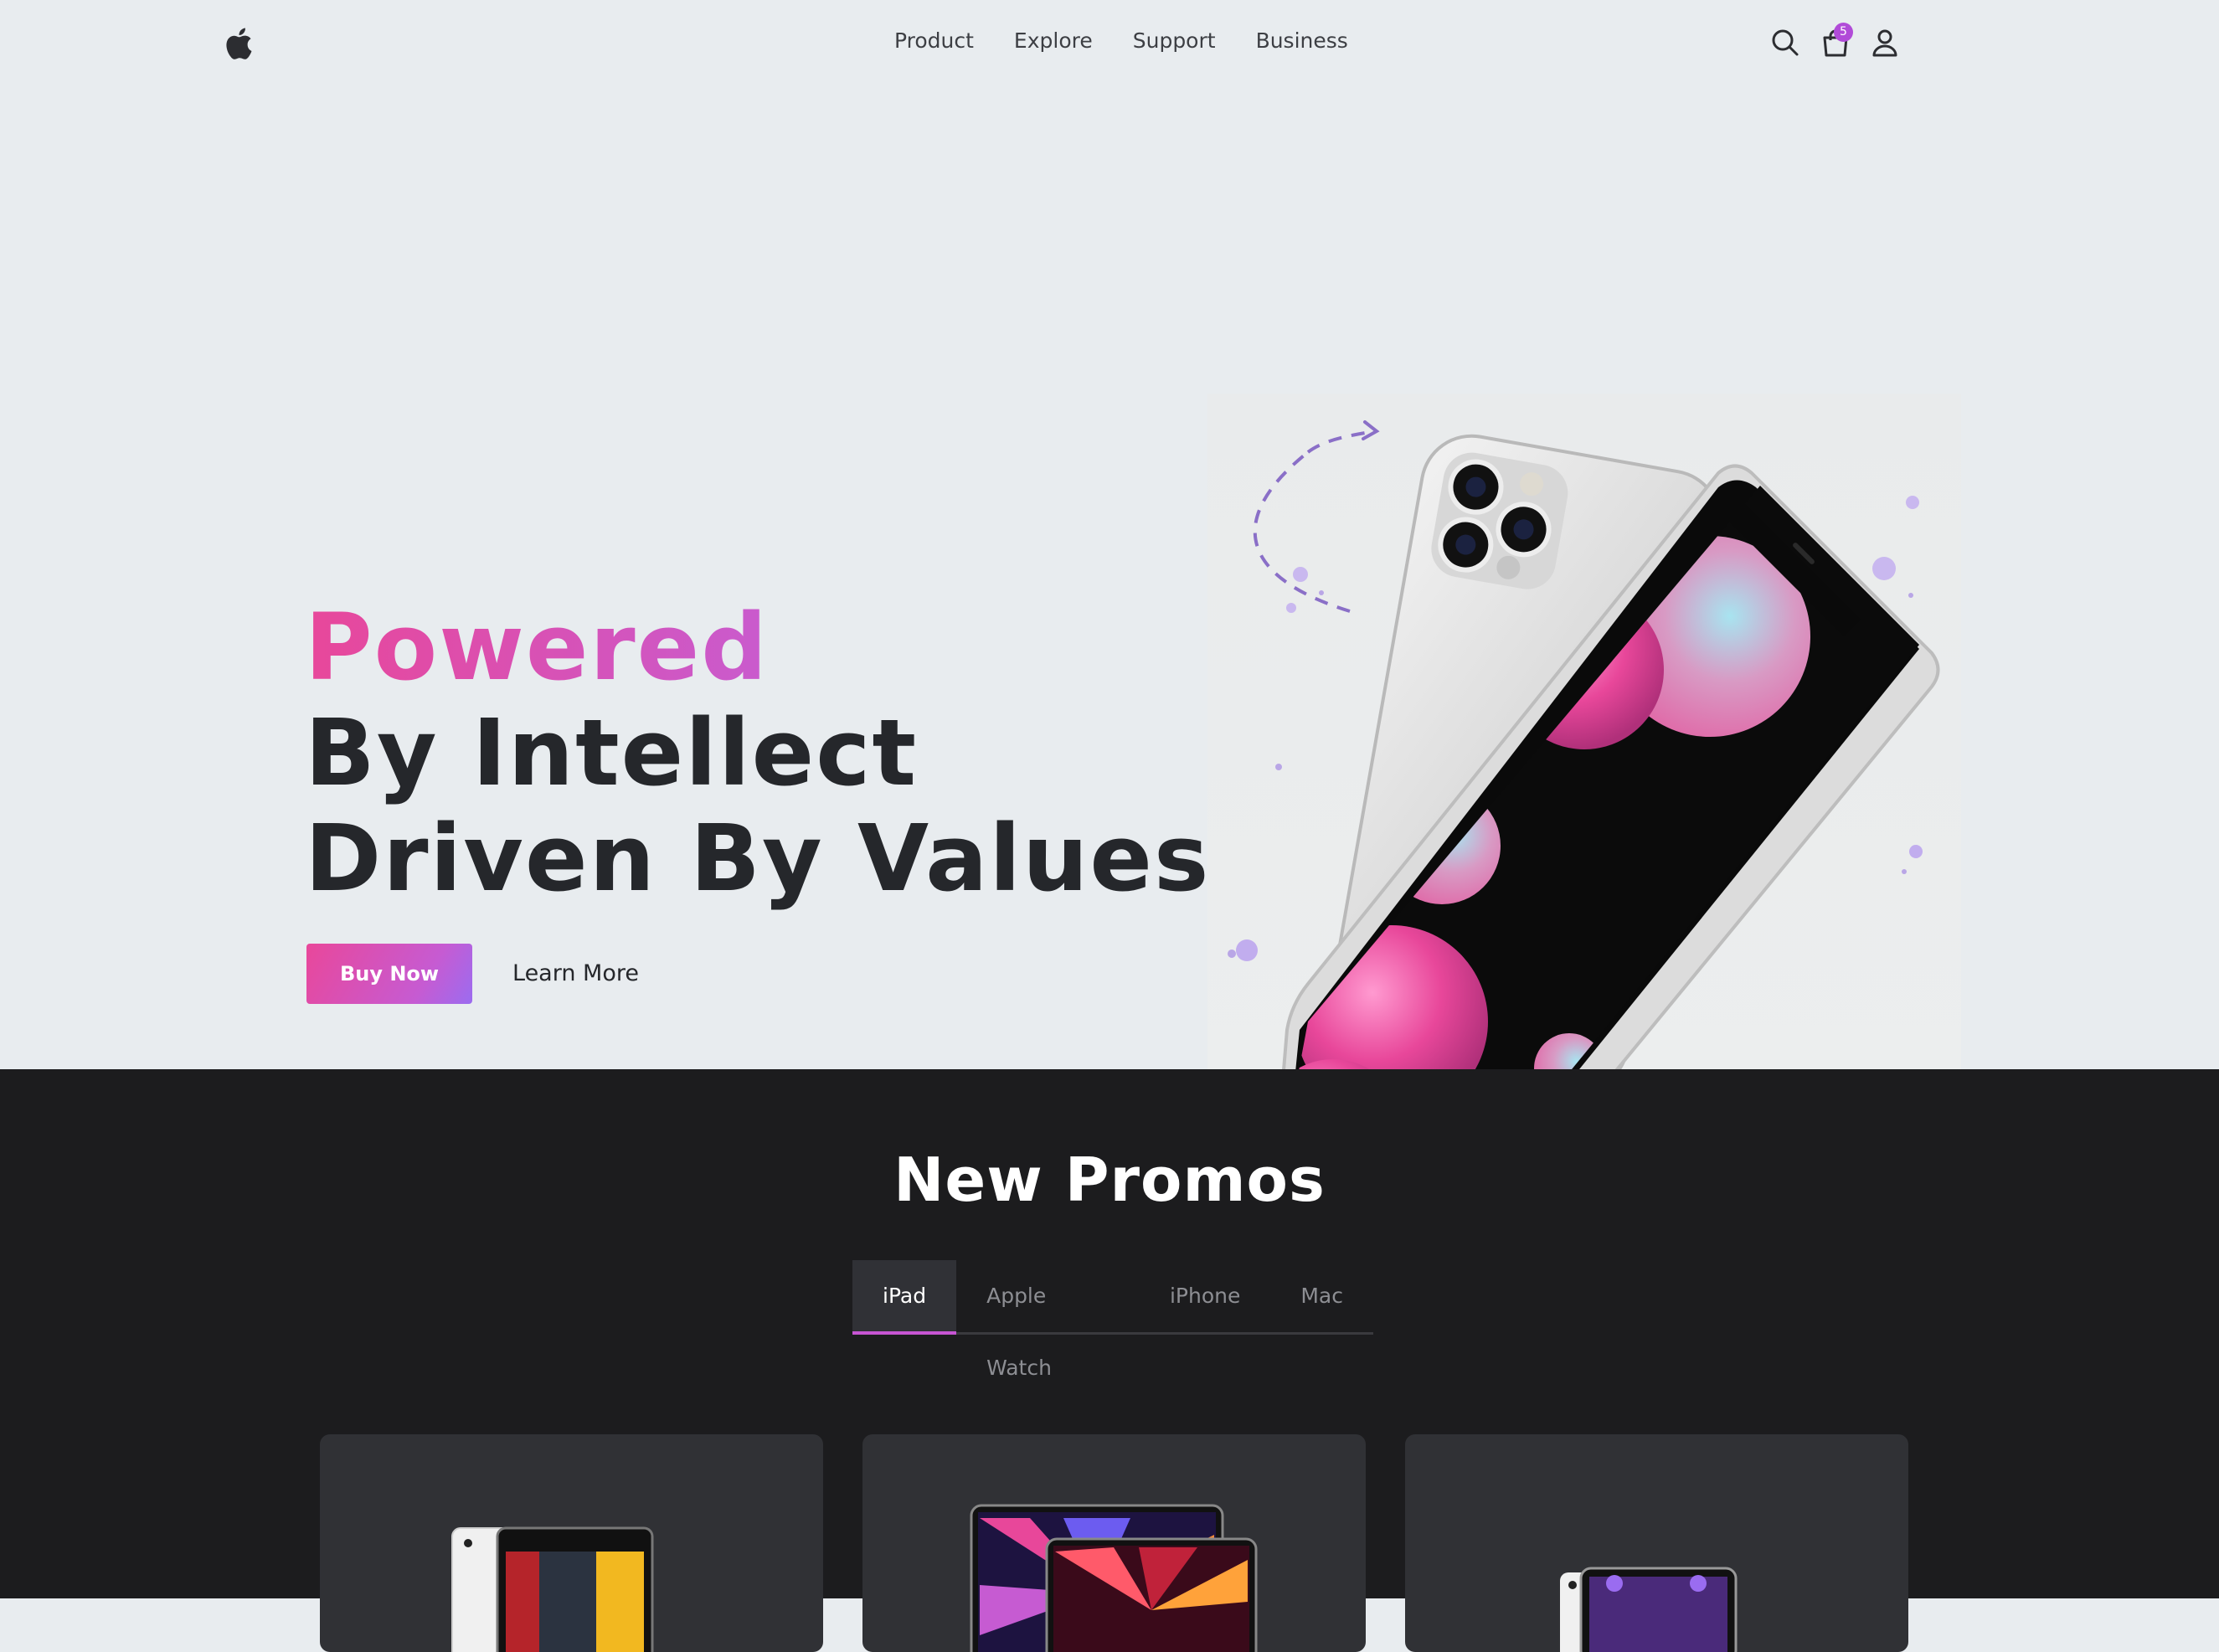 Image resolution: width=2219 pixels, height=1652 pixels. I want to click on site-header: Product Explore Support Business 5, so click(1109, 43).